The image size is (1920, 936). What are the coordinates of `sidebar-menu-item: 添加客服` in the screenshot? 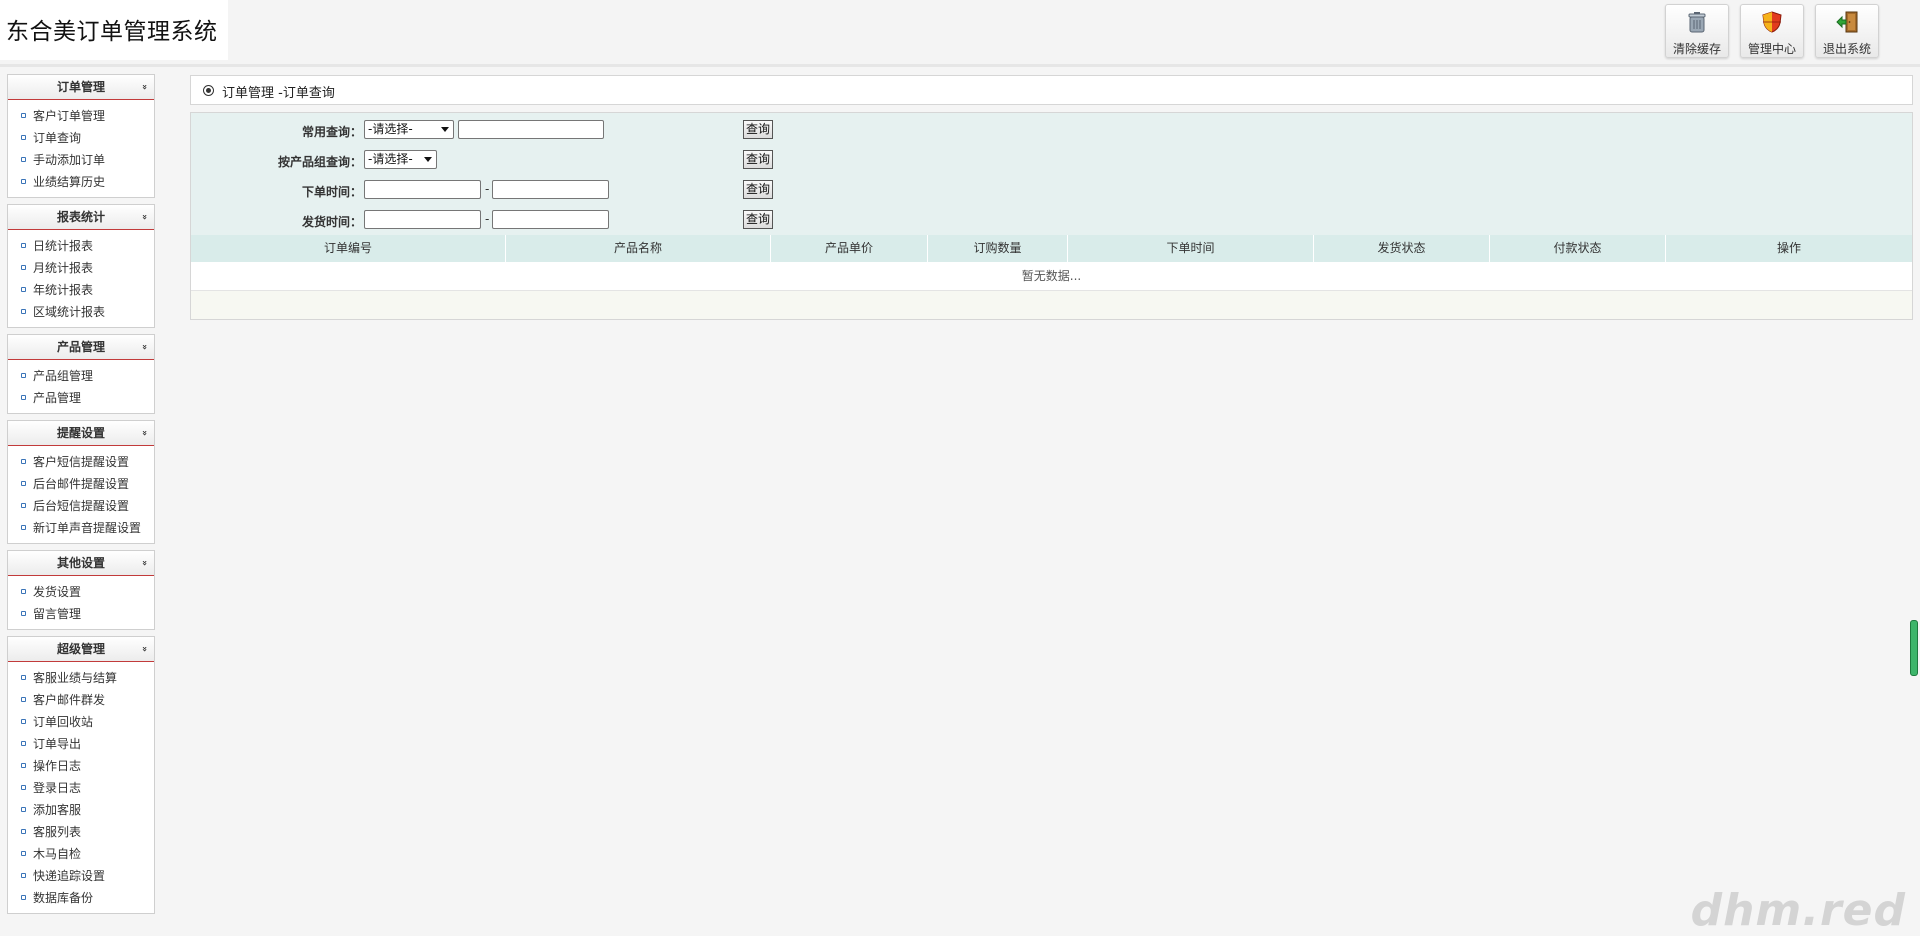 It's located at (81, 810).